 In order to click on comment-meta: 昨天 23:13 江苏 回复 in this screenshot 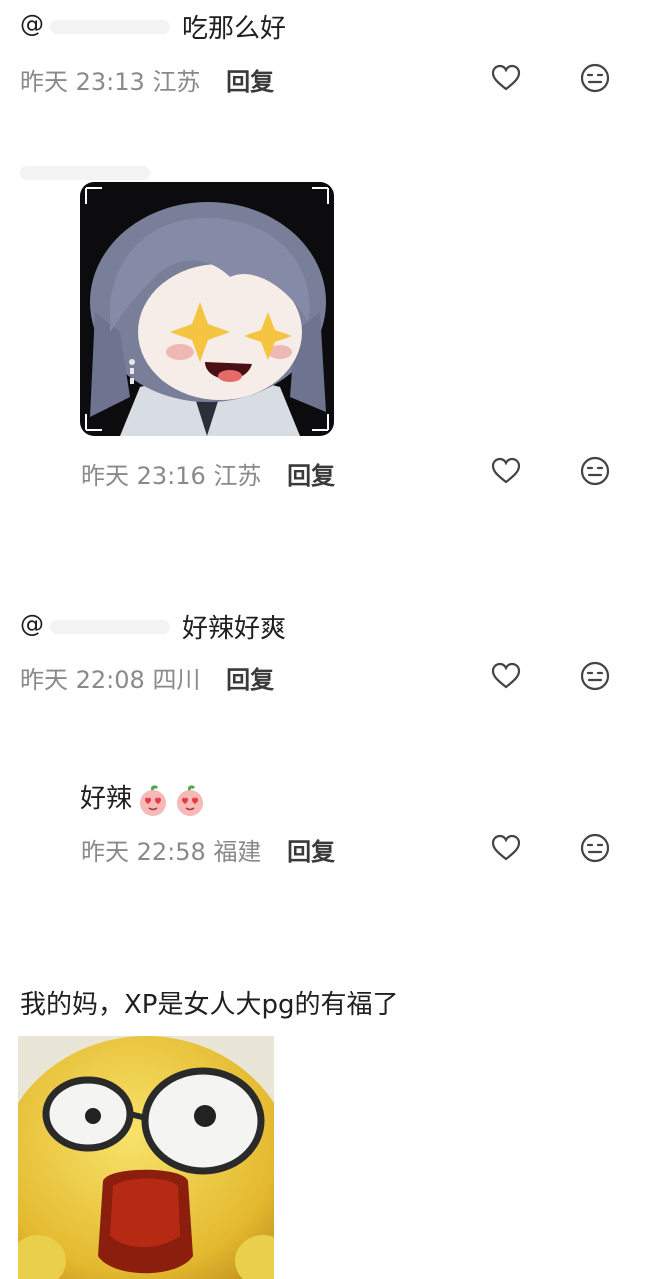, I will do `click(147, 79)`.